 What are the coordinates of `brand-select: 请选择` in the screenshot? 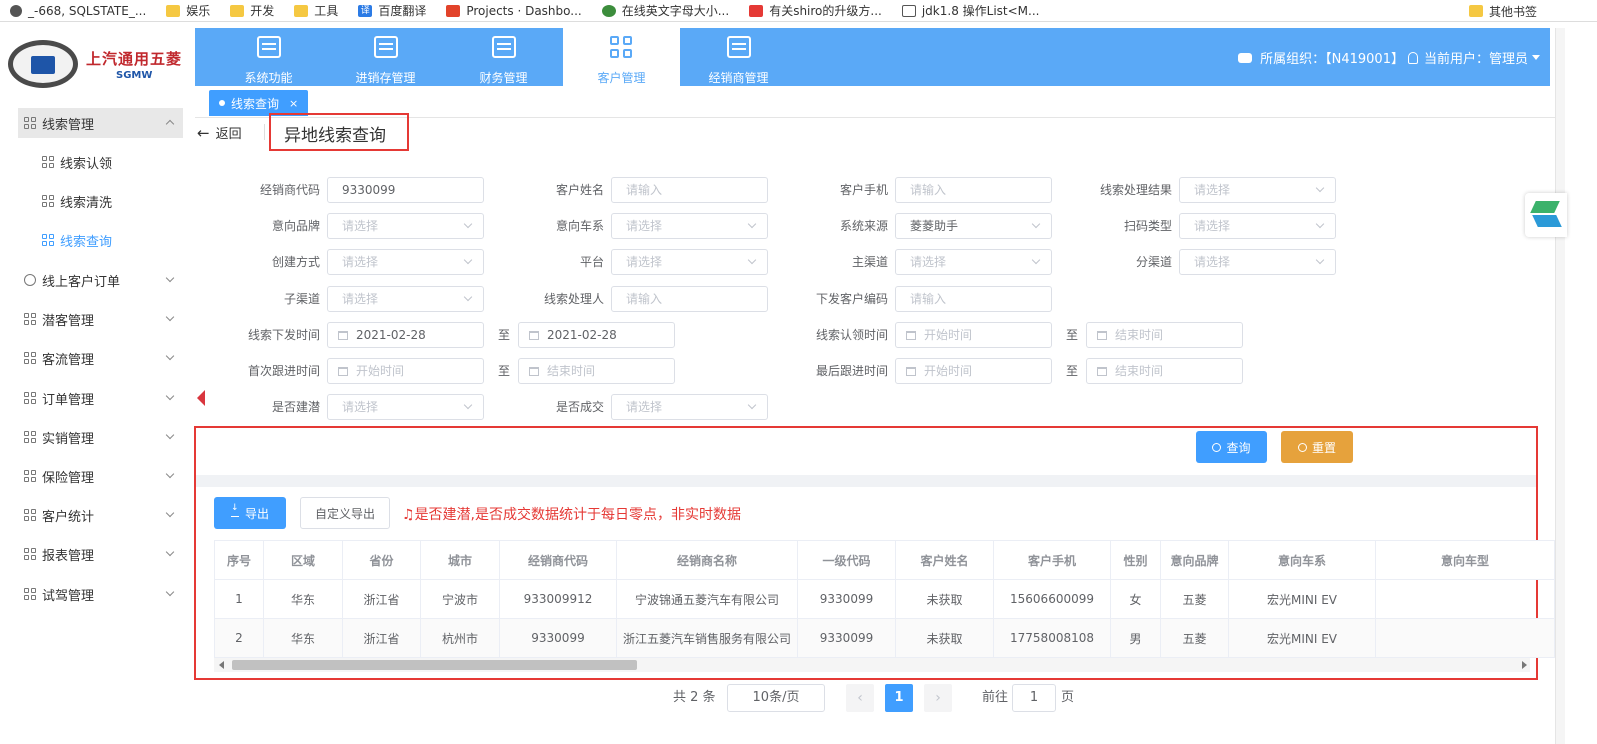 It's located at (405, 226).